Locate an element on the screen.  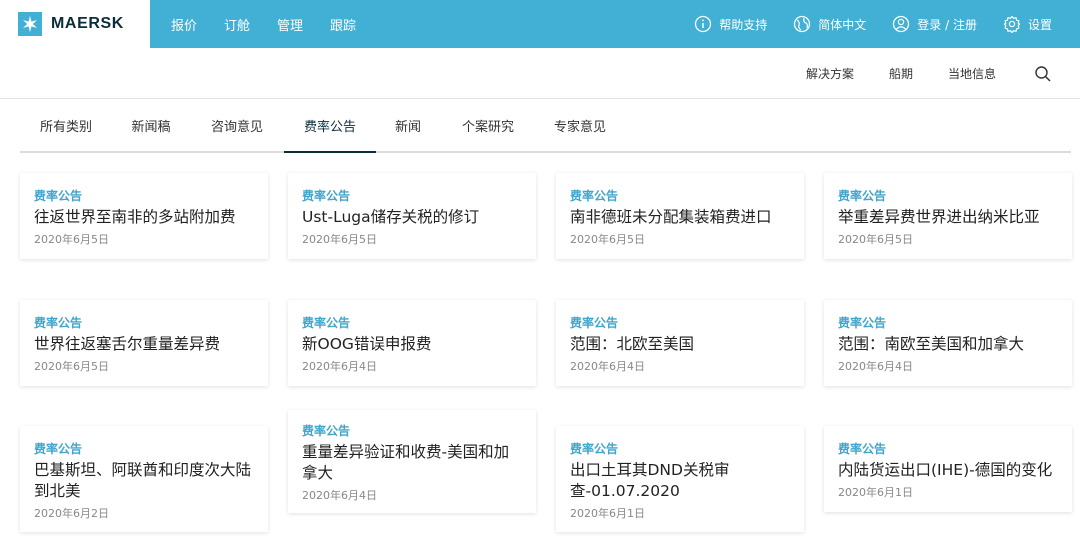
brand-name: MAERSK is located at coordinates (87, 23).